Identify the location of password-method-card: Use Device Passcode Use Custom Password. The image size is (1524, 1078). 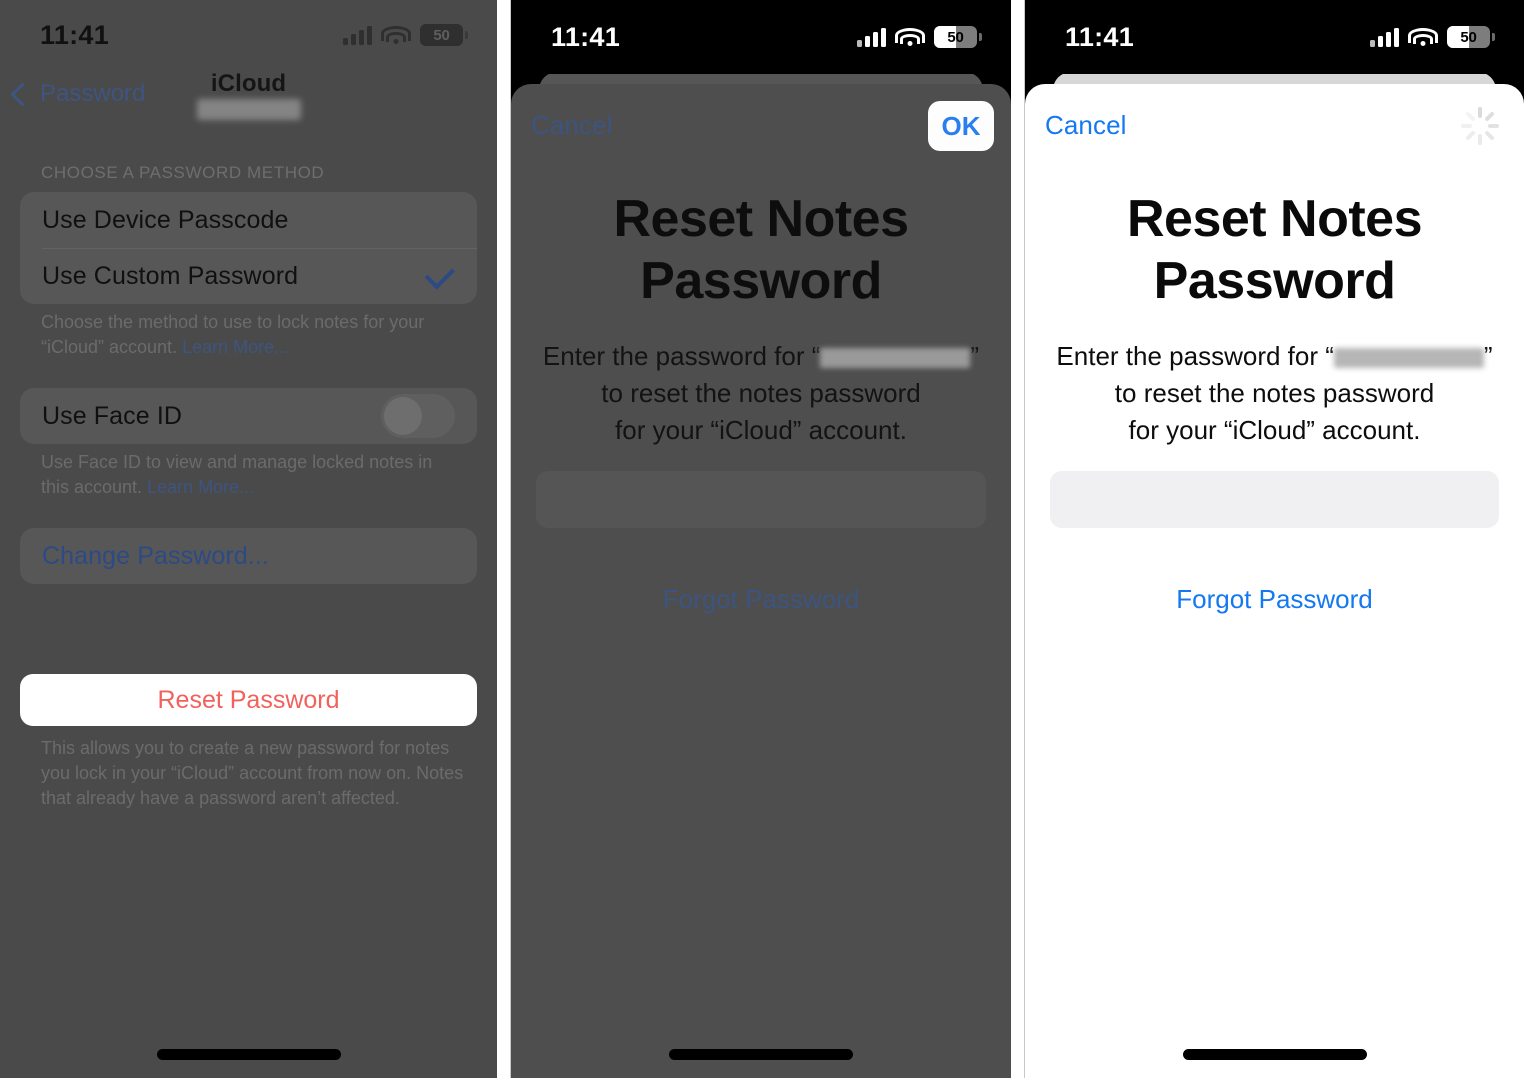
(248, 248).